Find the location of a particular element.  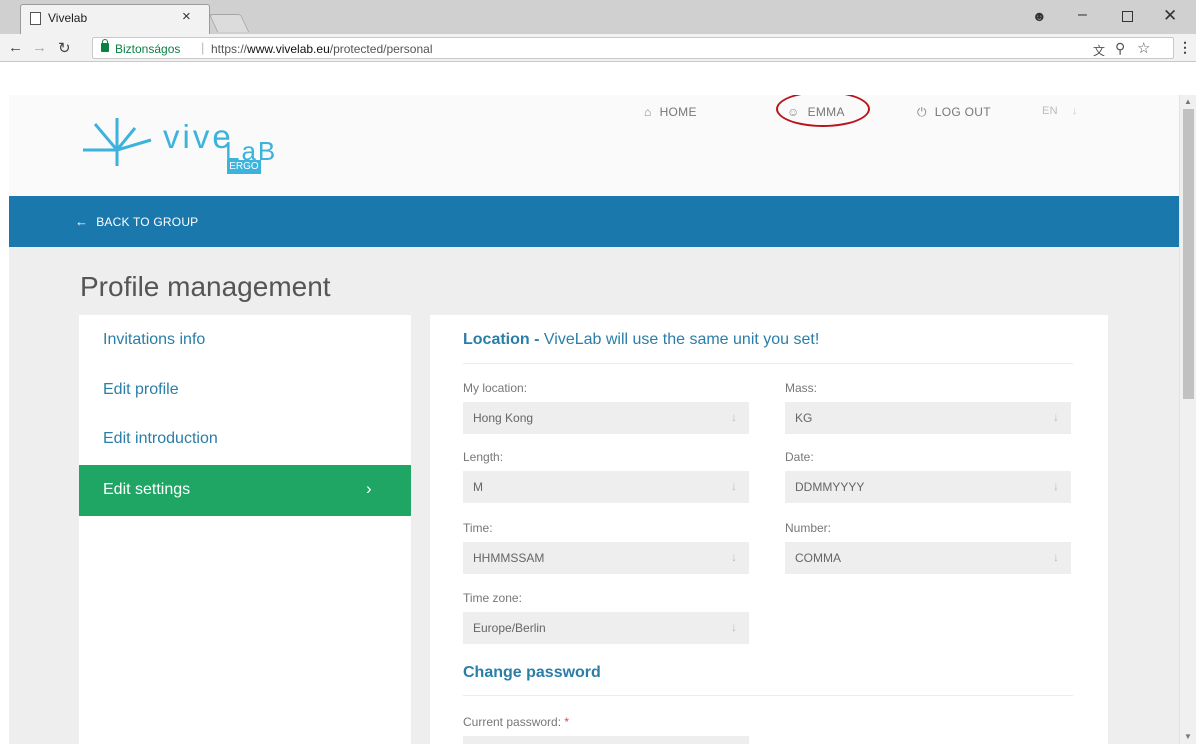

time-label: Time: is located at coordinates (478, 528).